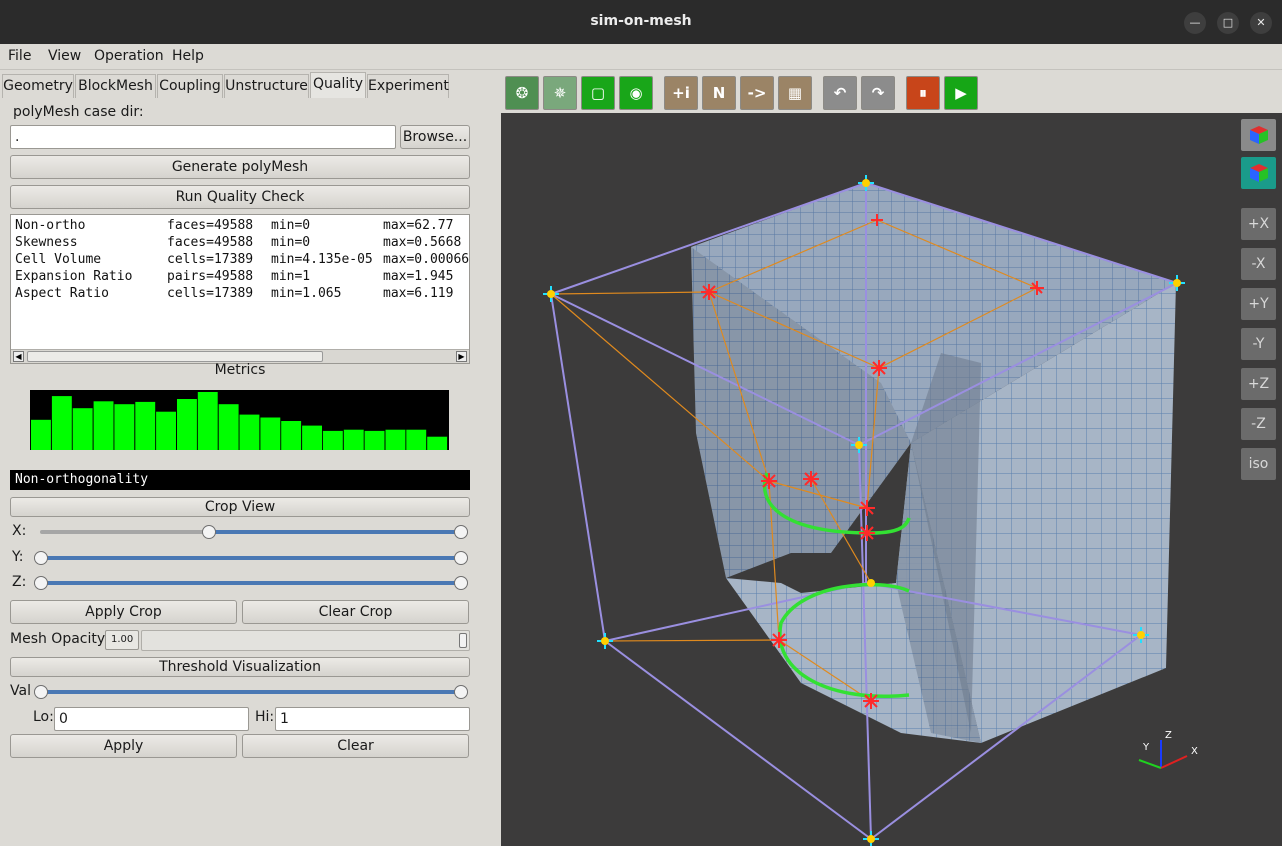  What do you see at coordinates (59, 639) in the screenshot?
I see `mesh-opacity-label: Mesh Opacity:` at bounding box center [59, 639].